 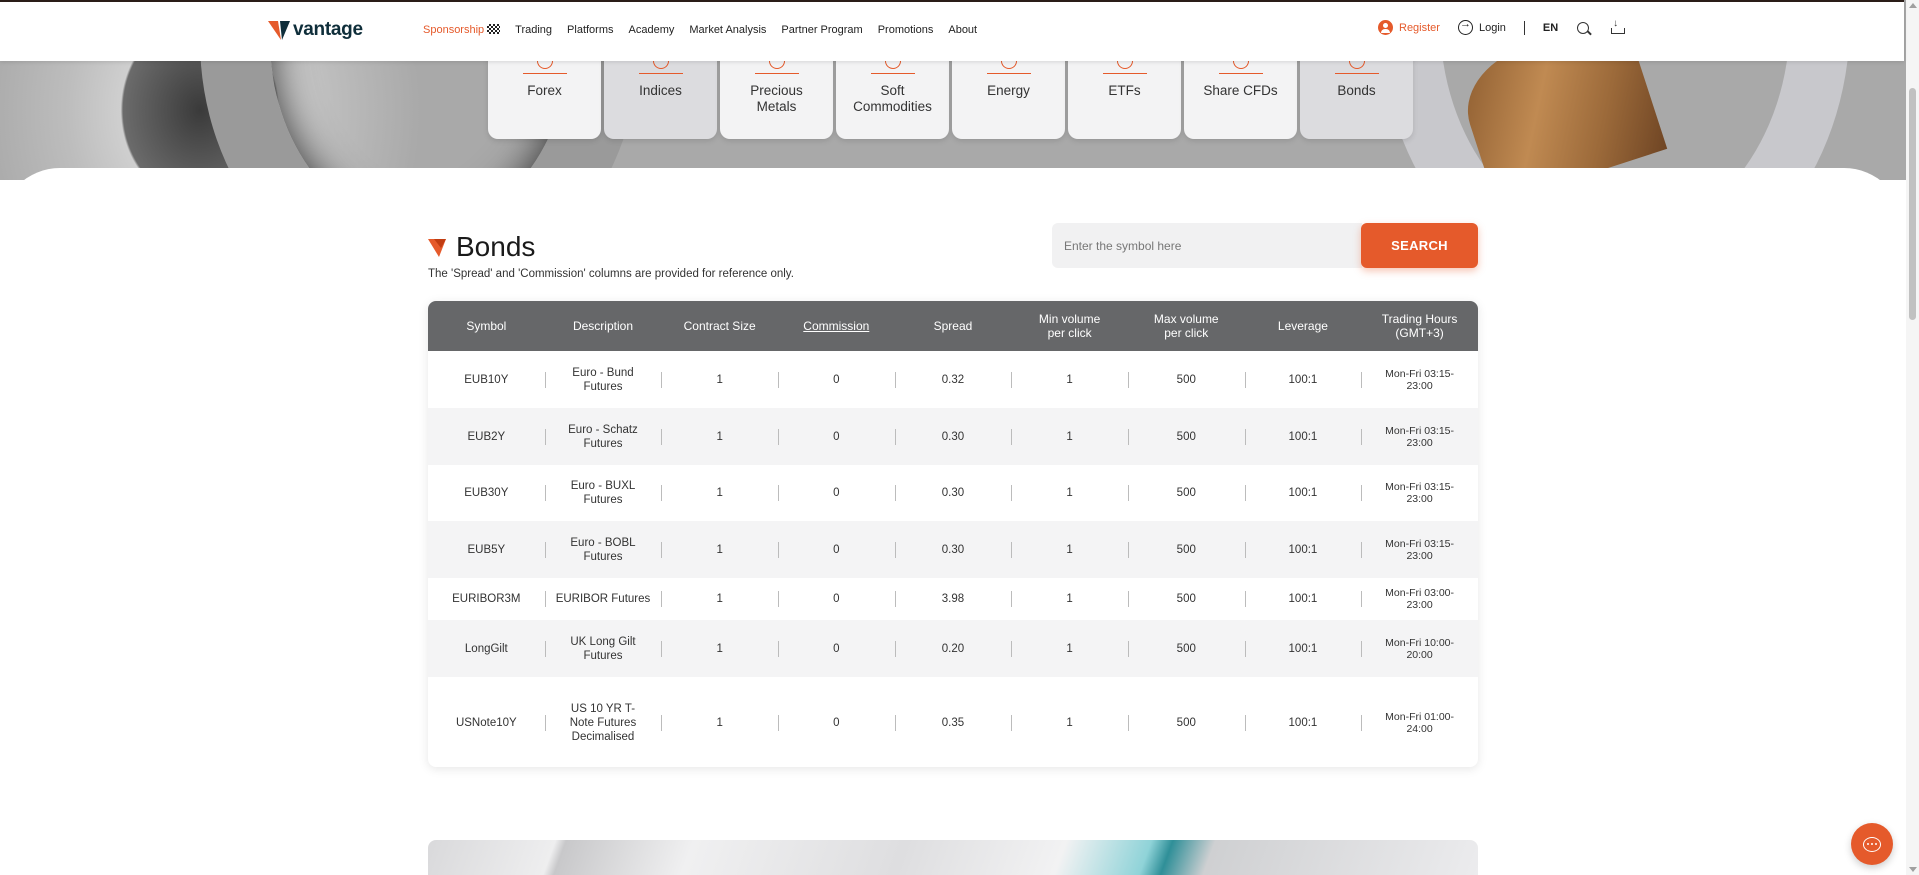 I want to click on table-cell: EUB5Y, so click(x=486, y=550).